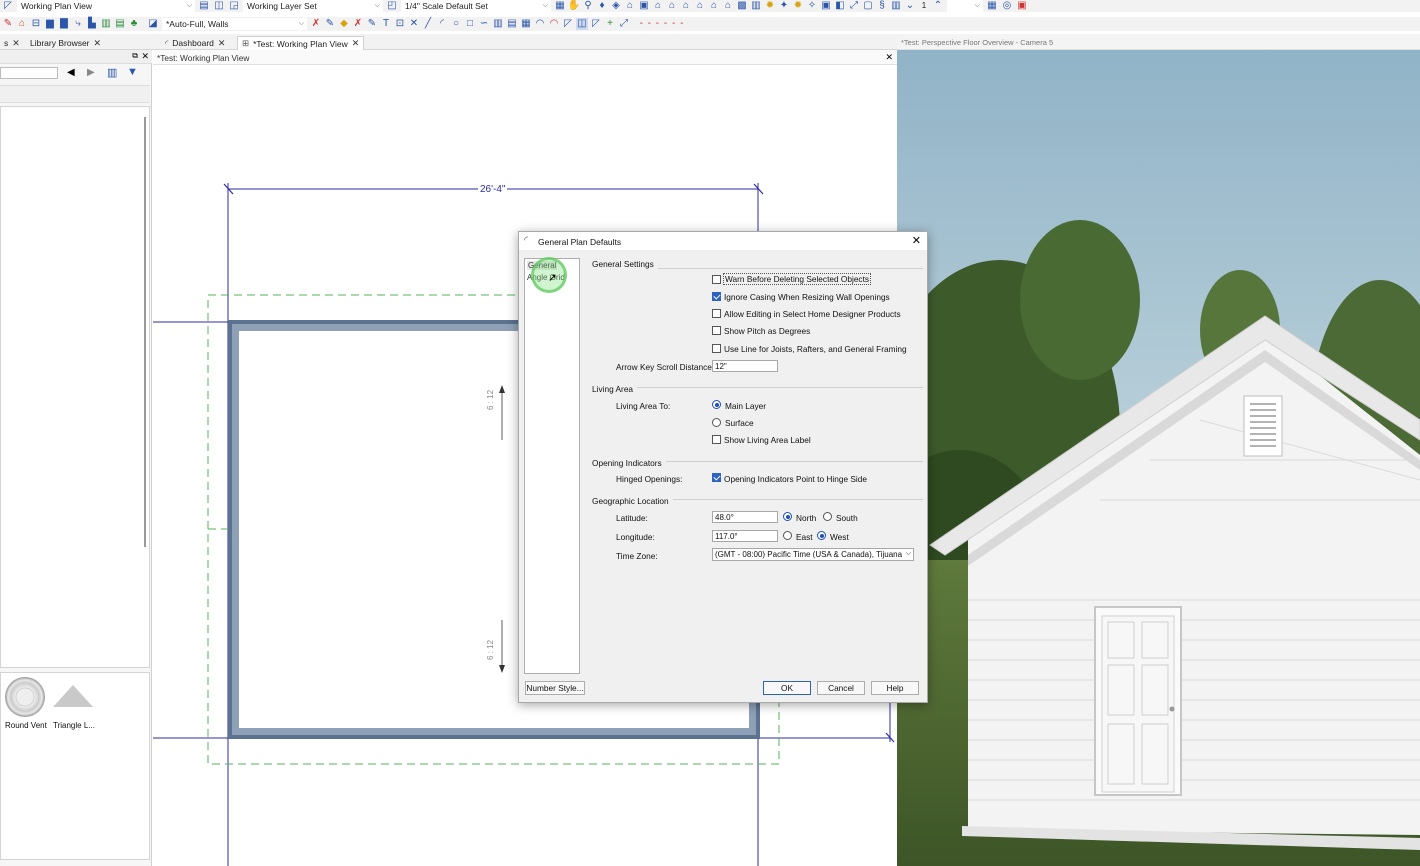  I want to click on float-icon: ⧉, so click(135, 56).